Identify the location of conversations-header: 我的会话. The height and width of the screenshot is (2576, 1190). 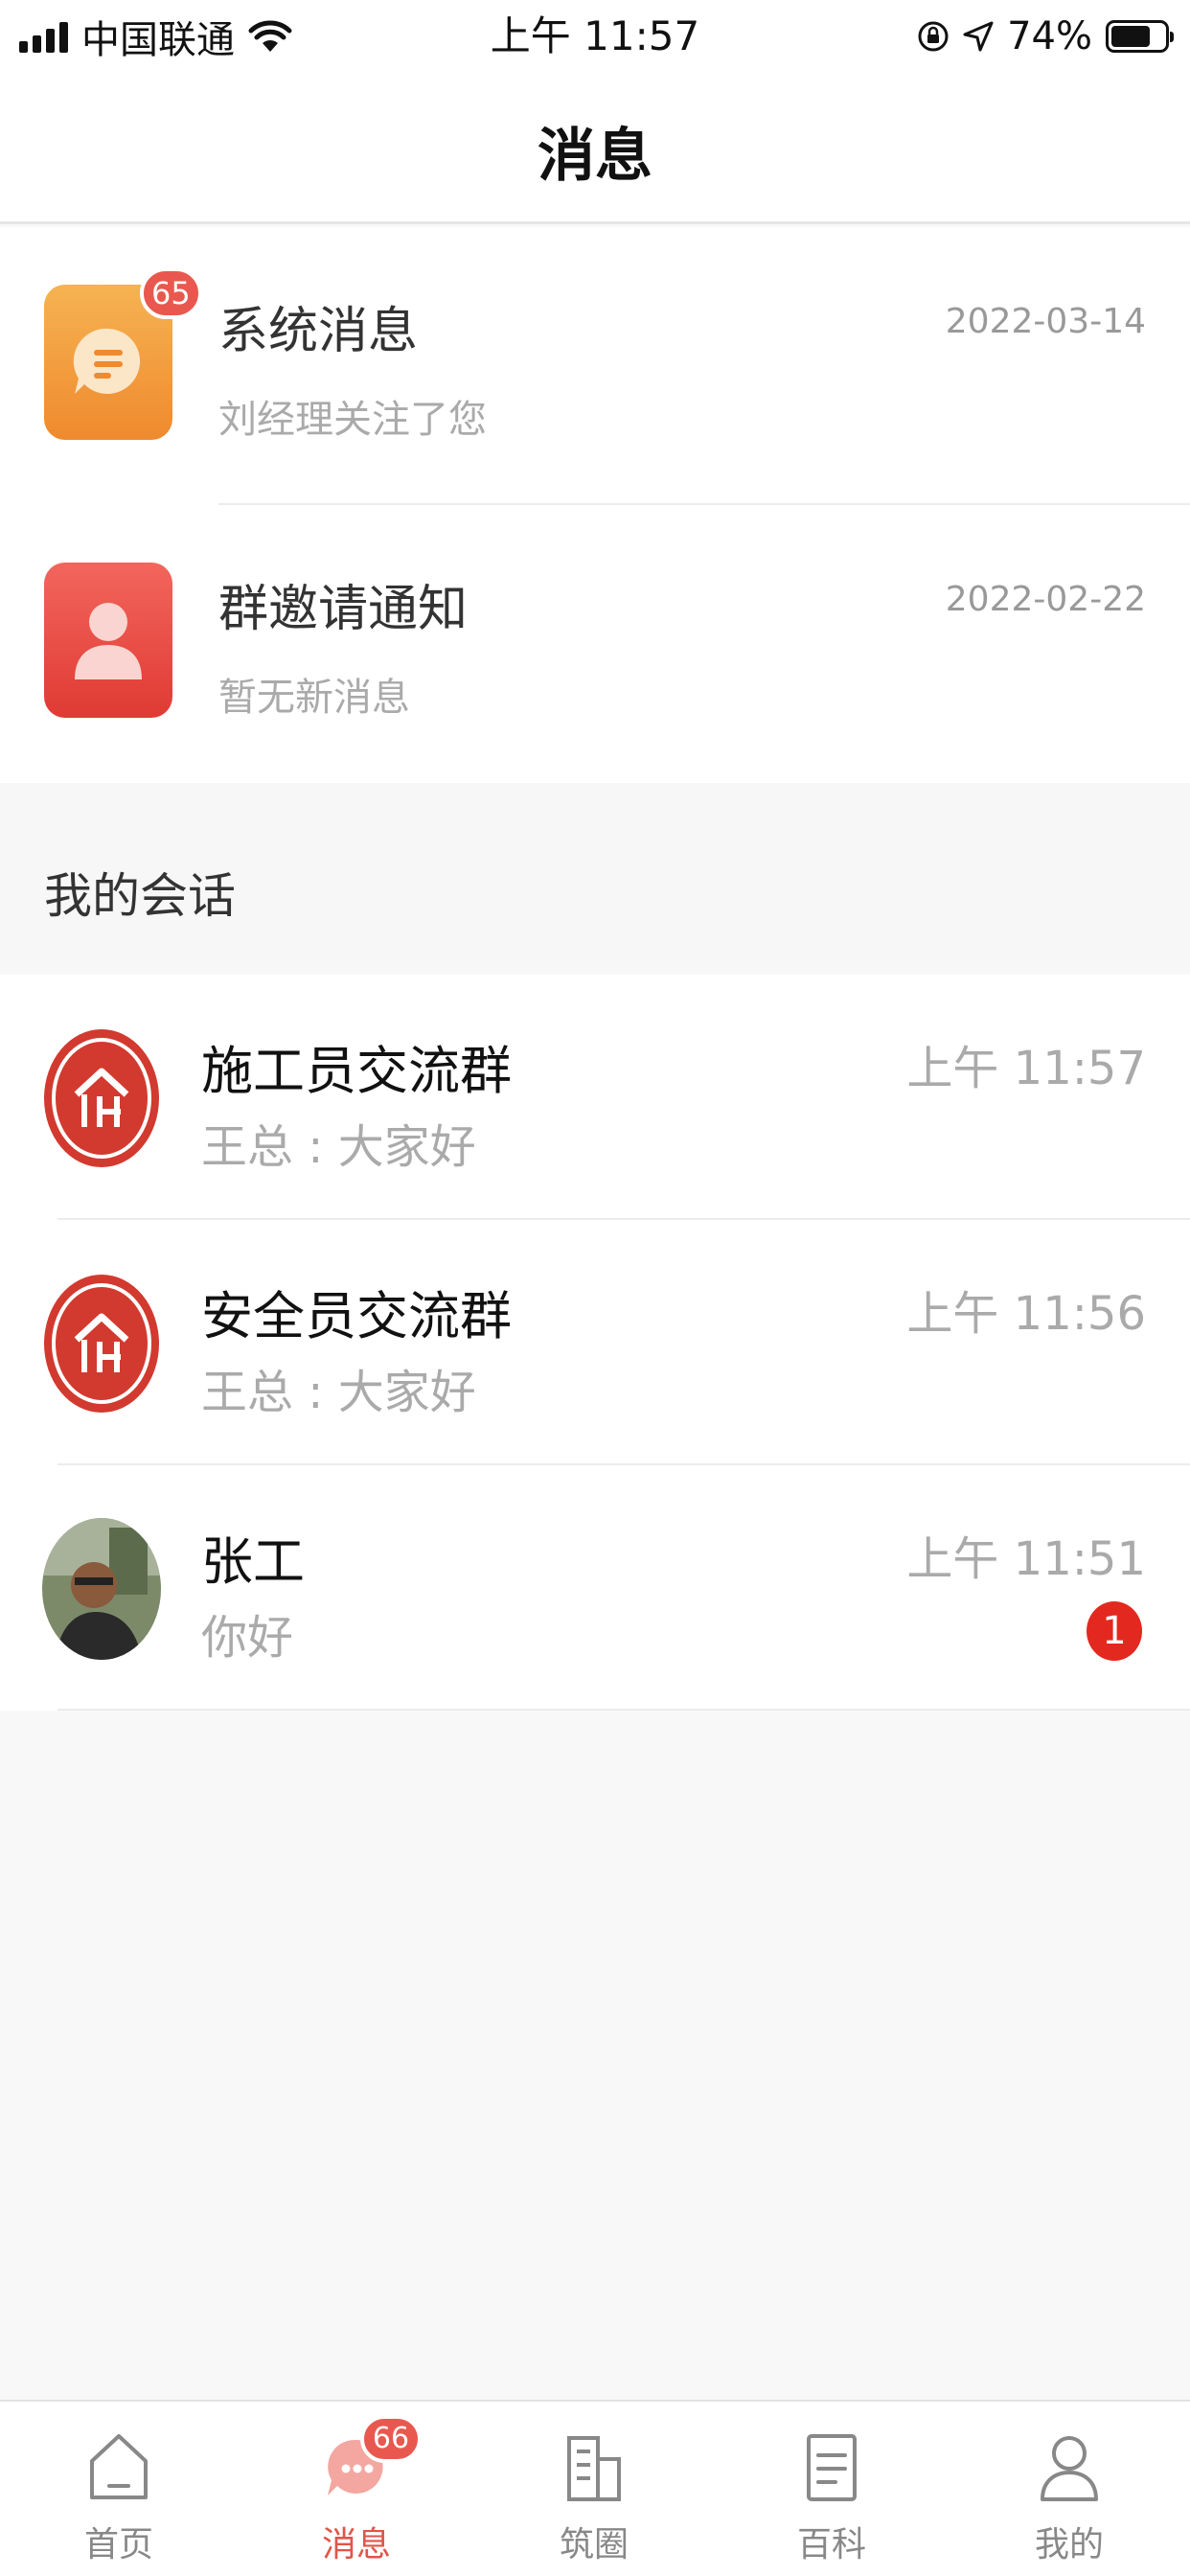
(595, 879).